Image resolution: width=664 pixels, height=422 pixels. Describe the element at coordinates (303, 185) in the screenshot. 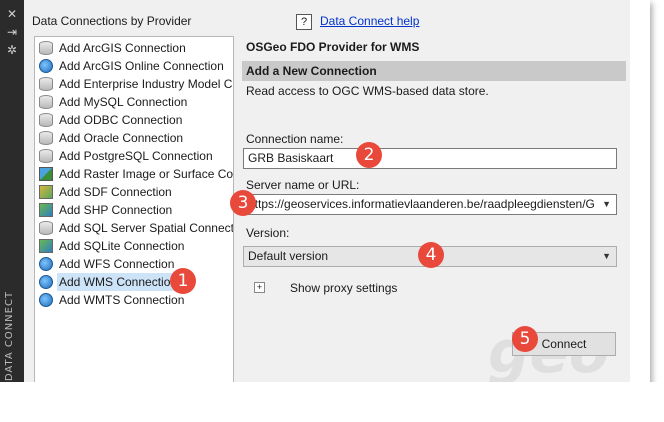

I see `server-url-label: Server name or URL:` at that location.